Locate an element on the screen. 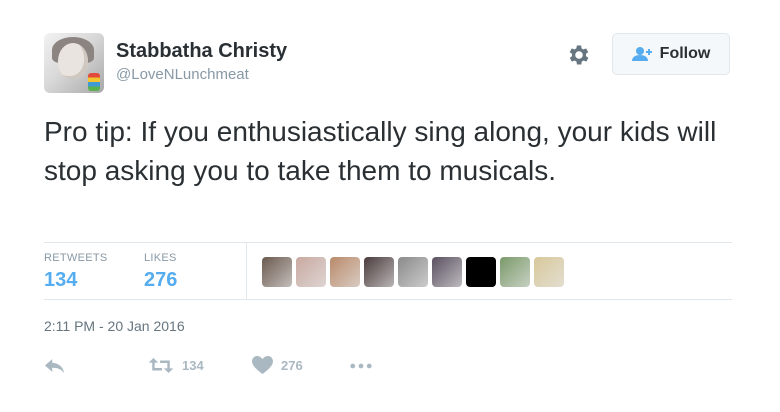 The image size is (780, 412). likes-count: 276 is located at coordinates (161, 280).